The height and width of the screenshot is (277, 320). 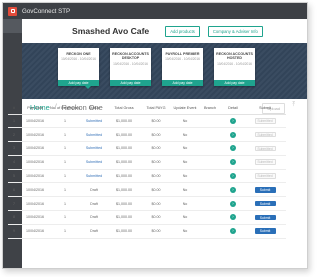 What do you see at coordinates (265, 108) in the screenshot?
I see `column-header: Submit` at bounding box center [265, 108].